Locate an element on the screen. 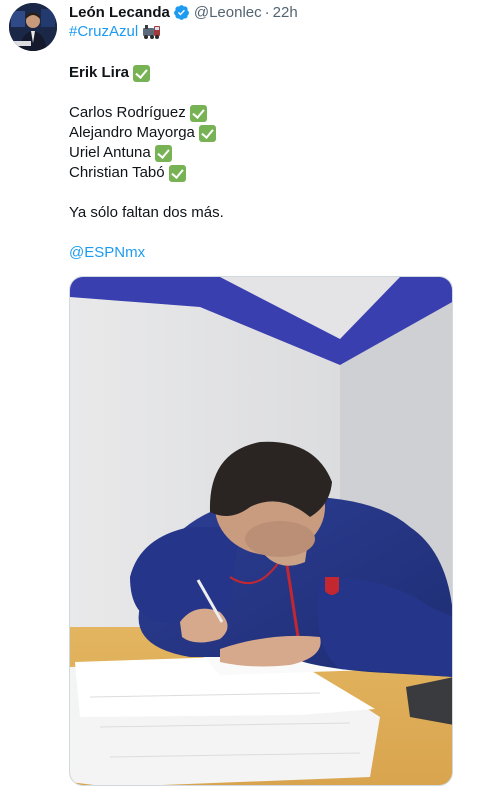 This screenshot has width=486, height=799. hashtag-line: #CruzAzul is located at coordinates (115, 31).